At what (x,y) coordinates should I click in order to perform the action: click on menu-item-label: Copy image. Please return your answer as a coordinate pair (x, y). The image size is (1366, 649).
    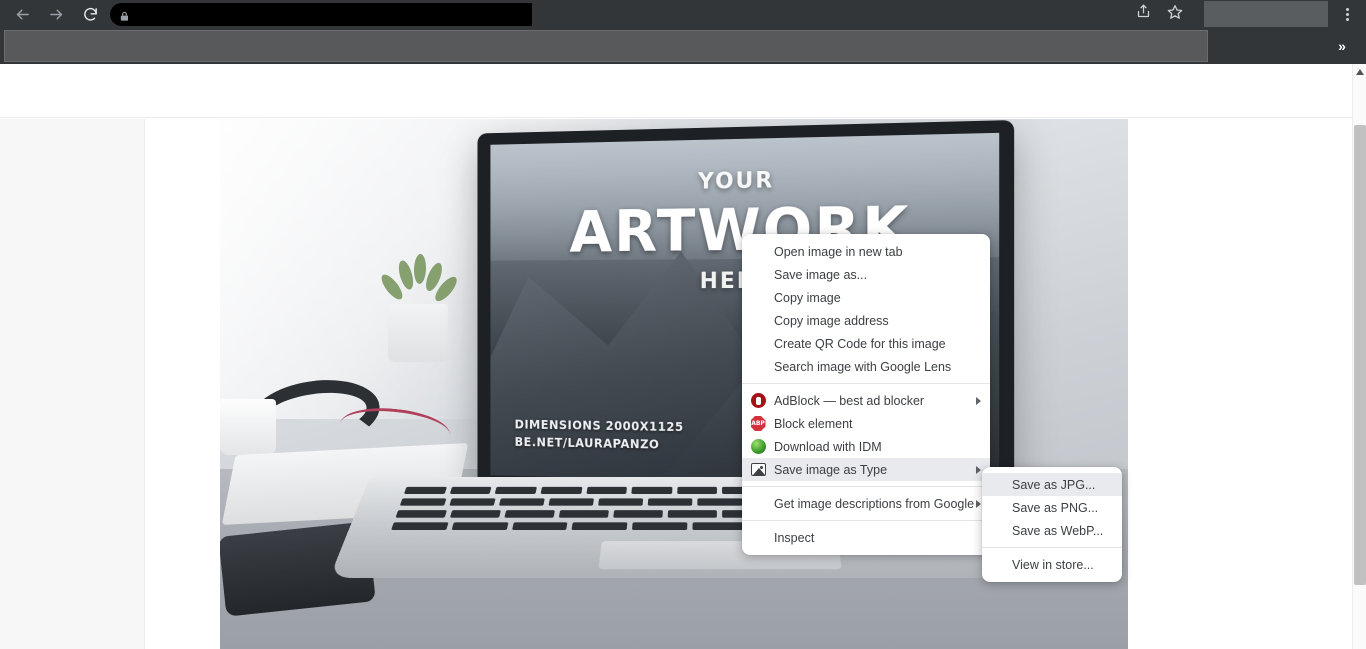
    Looking at the image, I should click on (807, 297).